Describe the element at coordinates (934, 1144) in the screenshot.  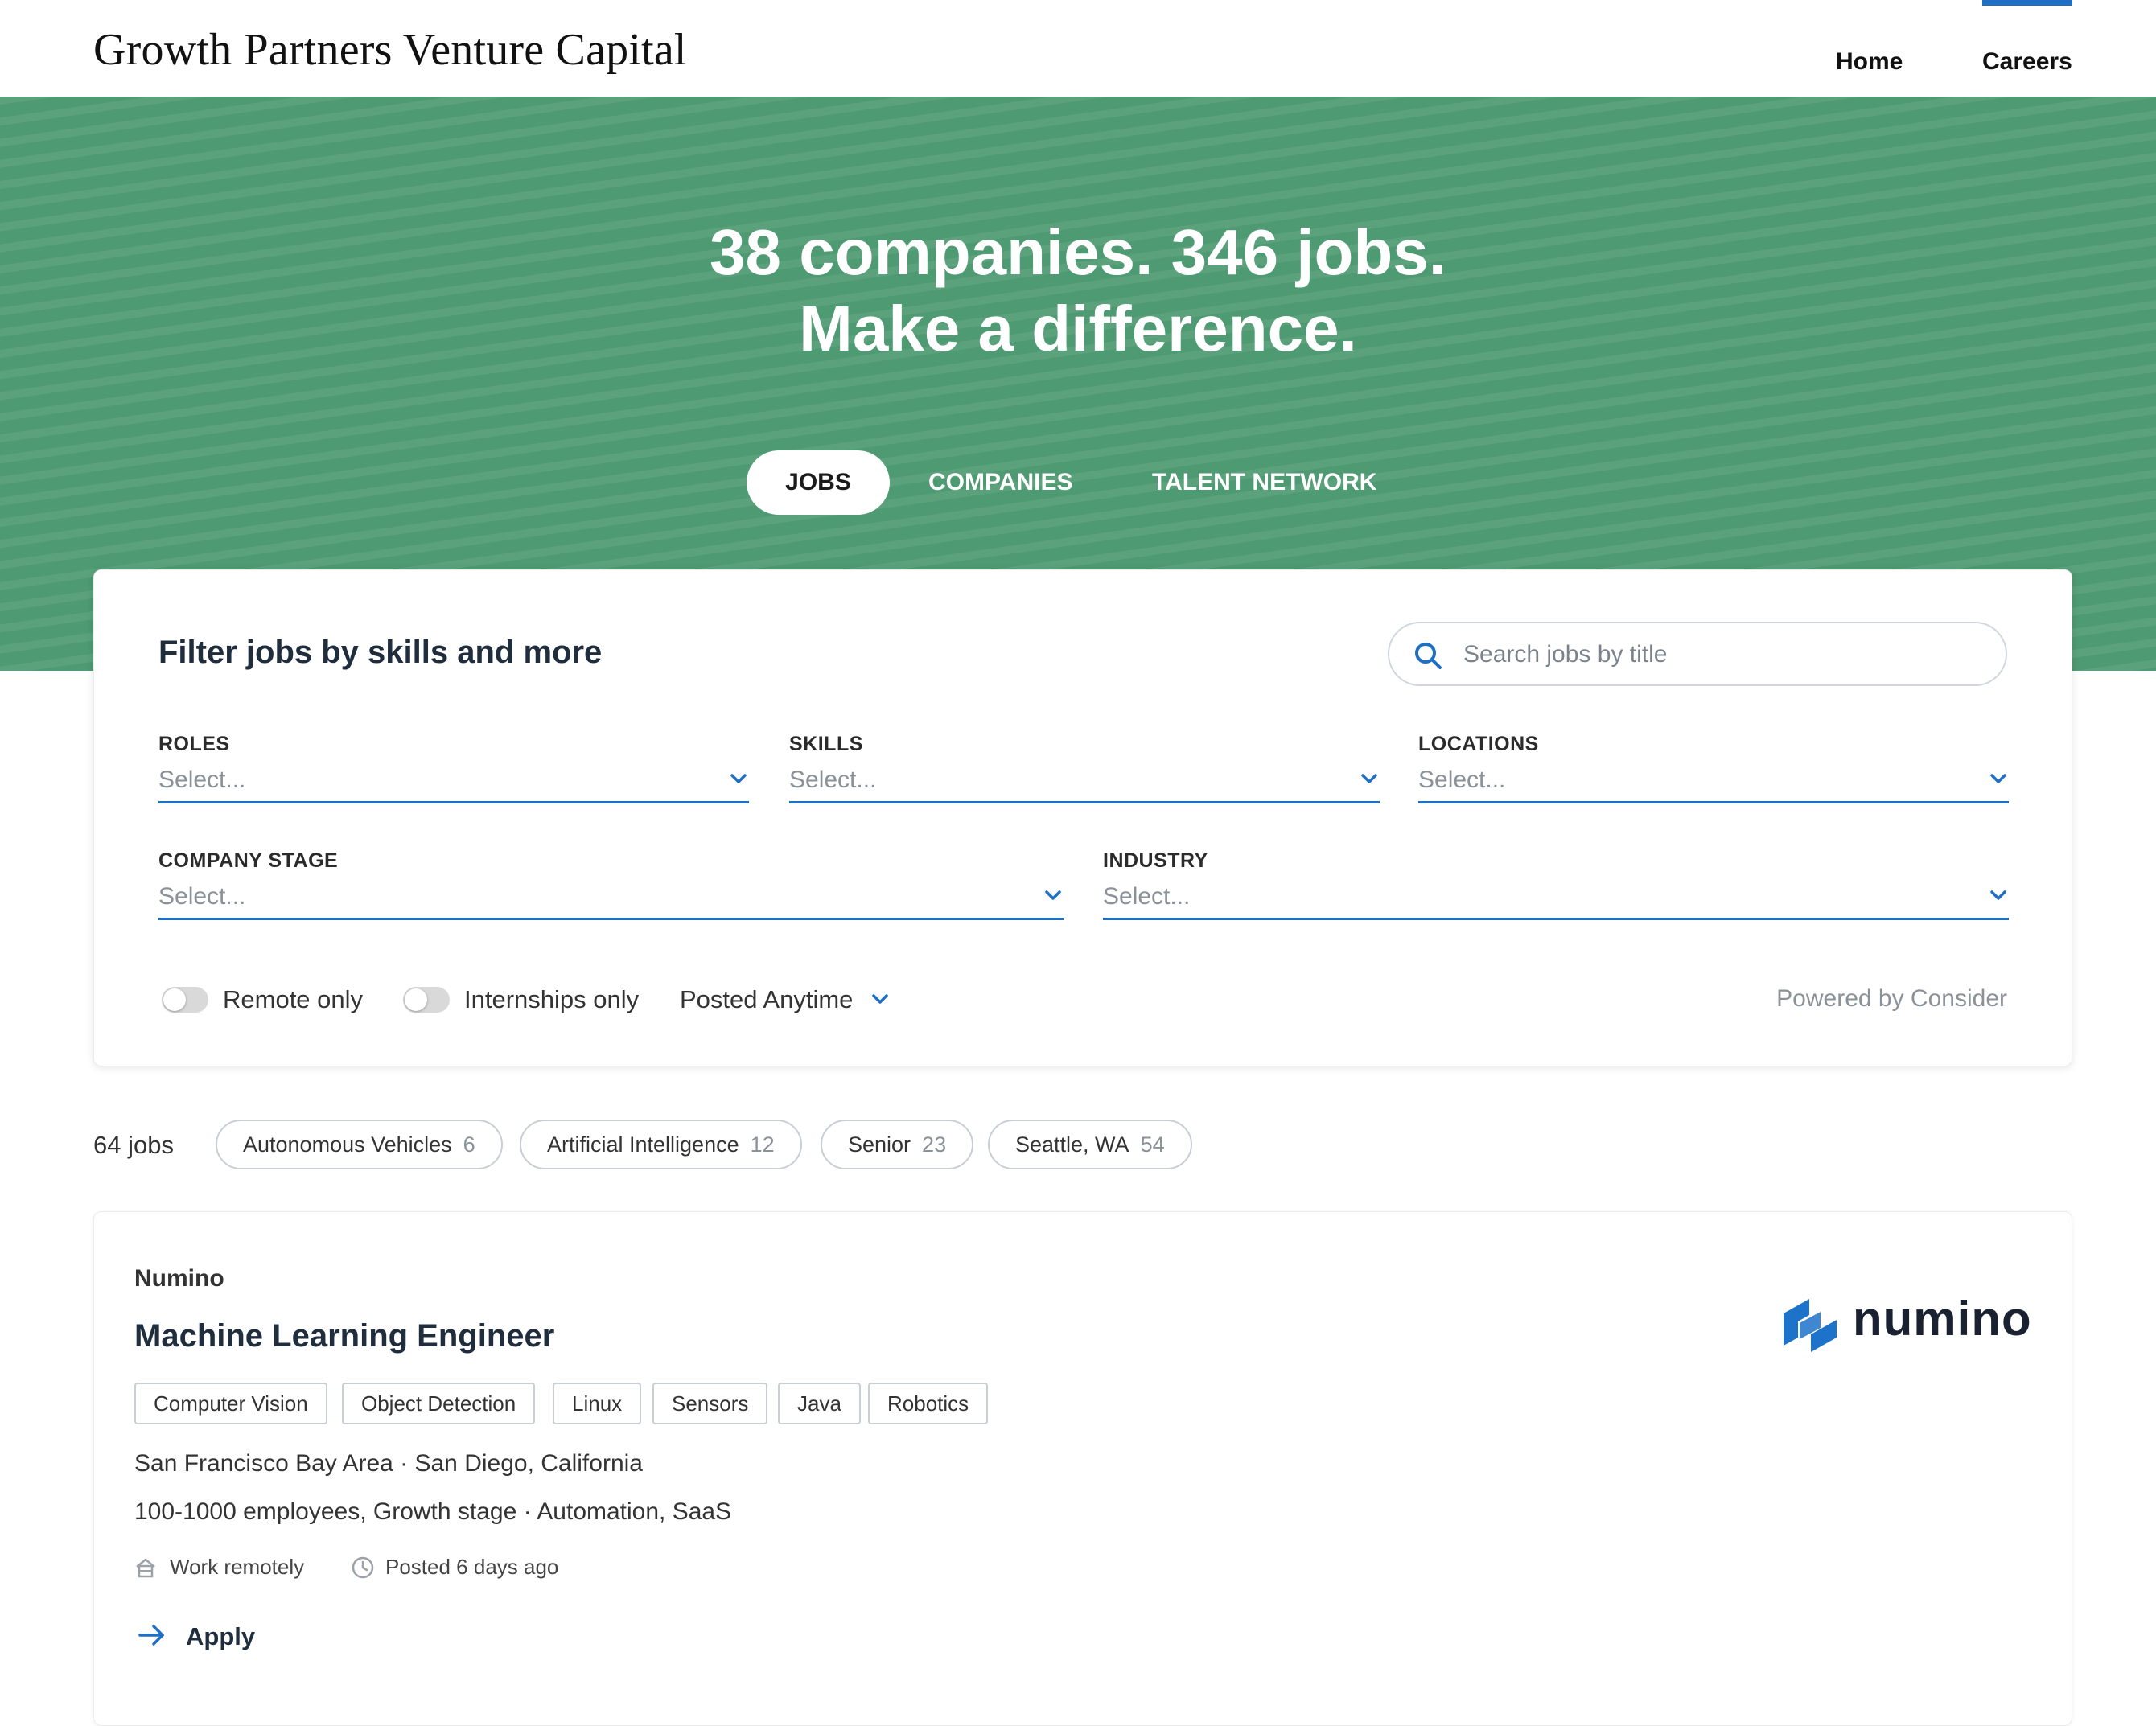
I see `chip-count: 23` at that location.